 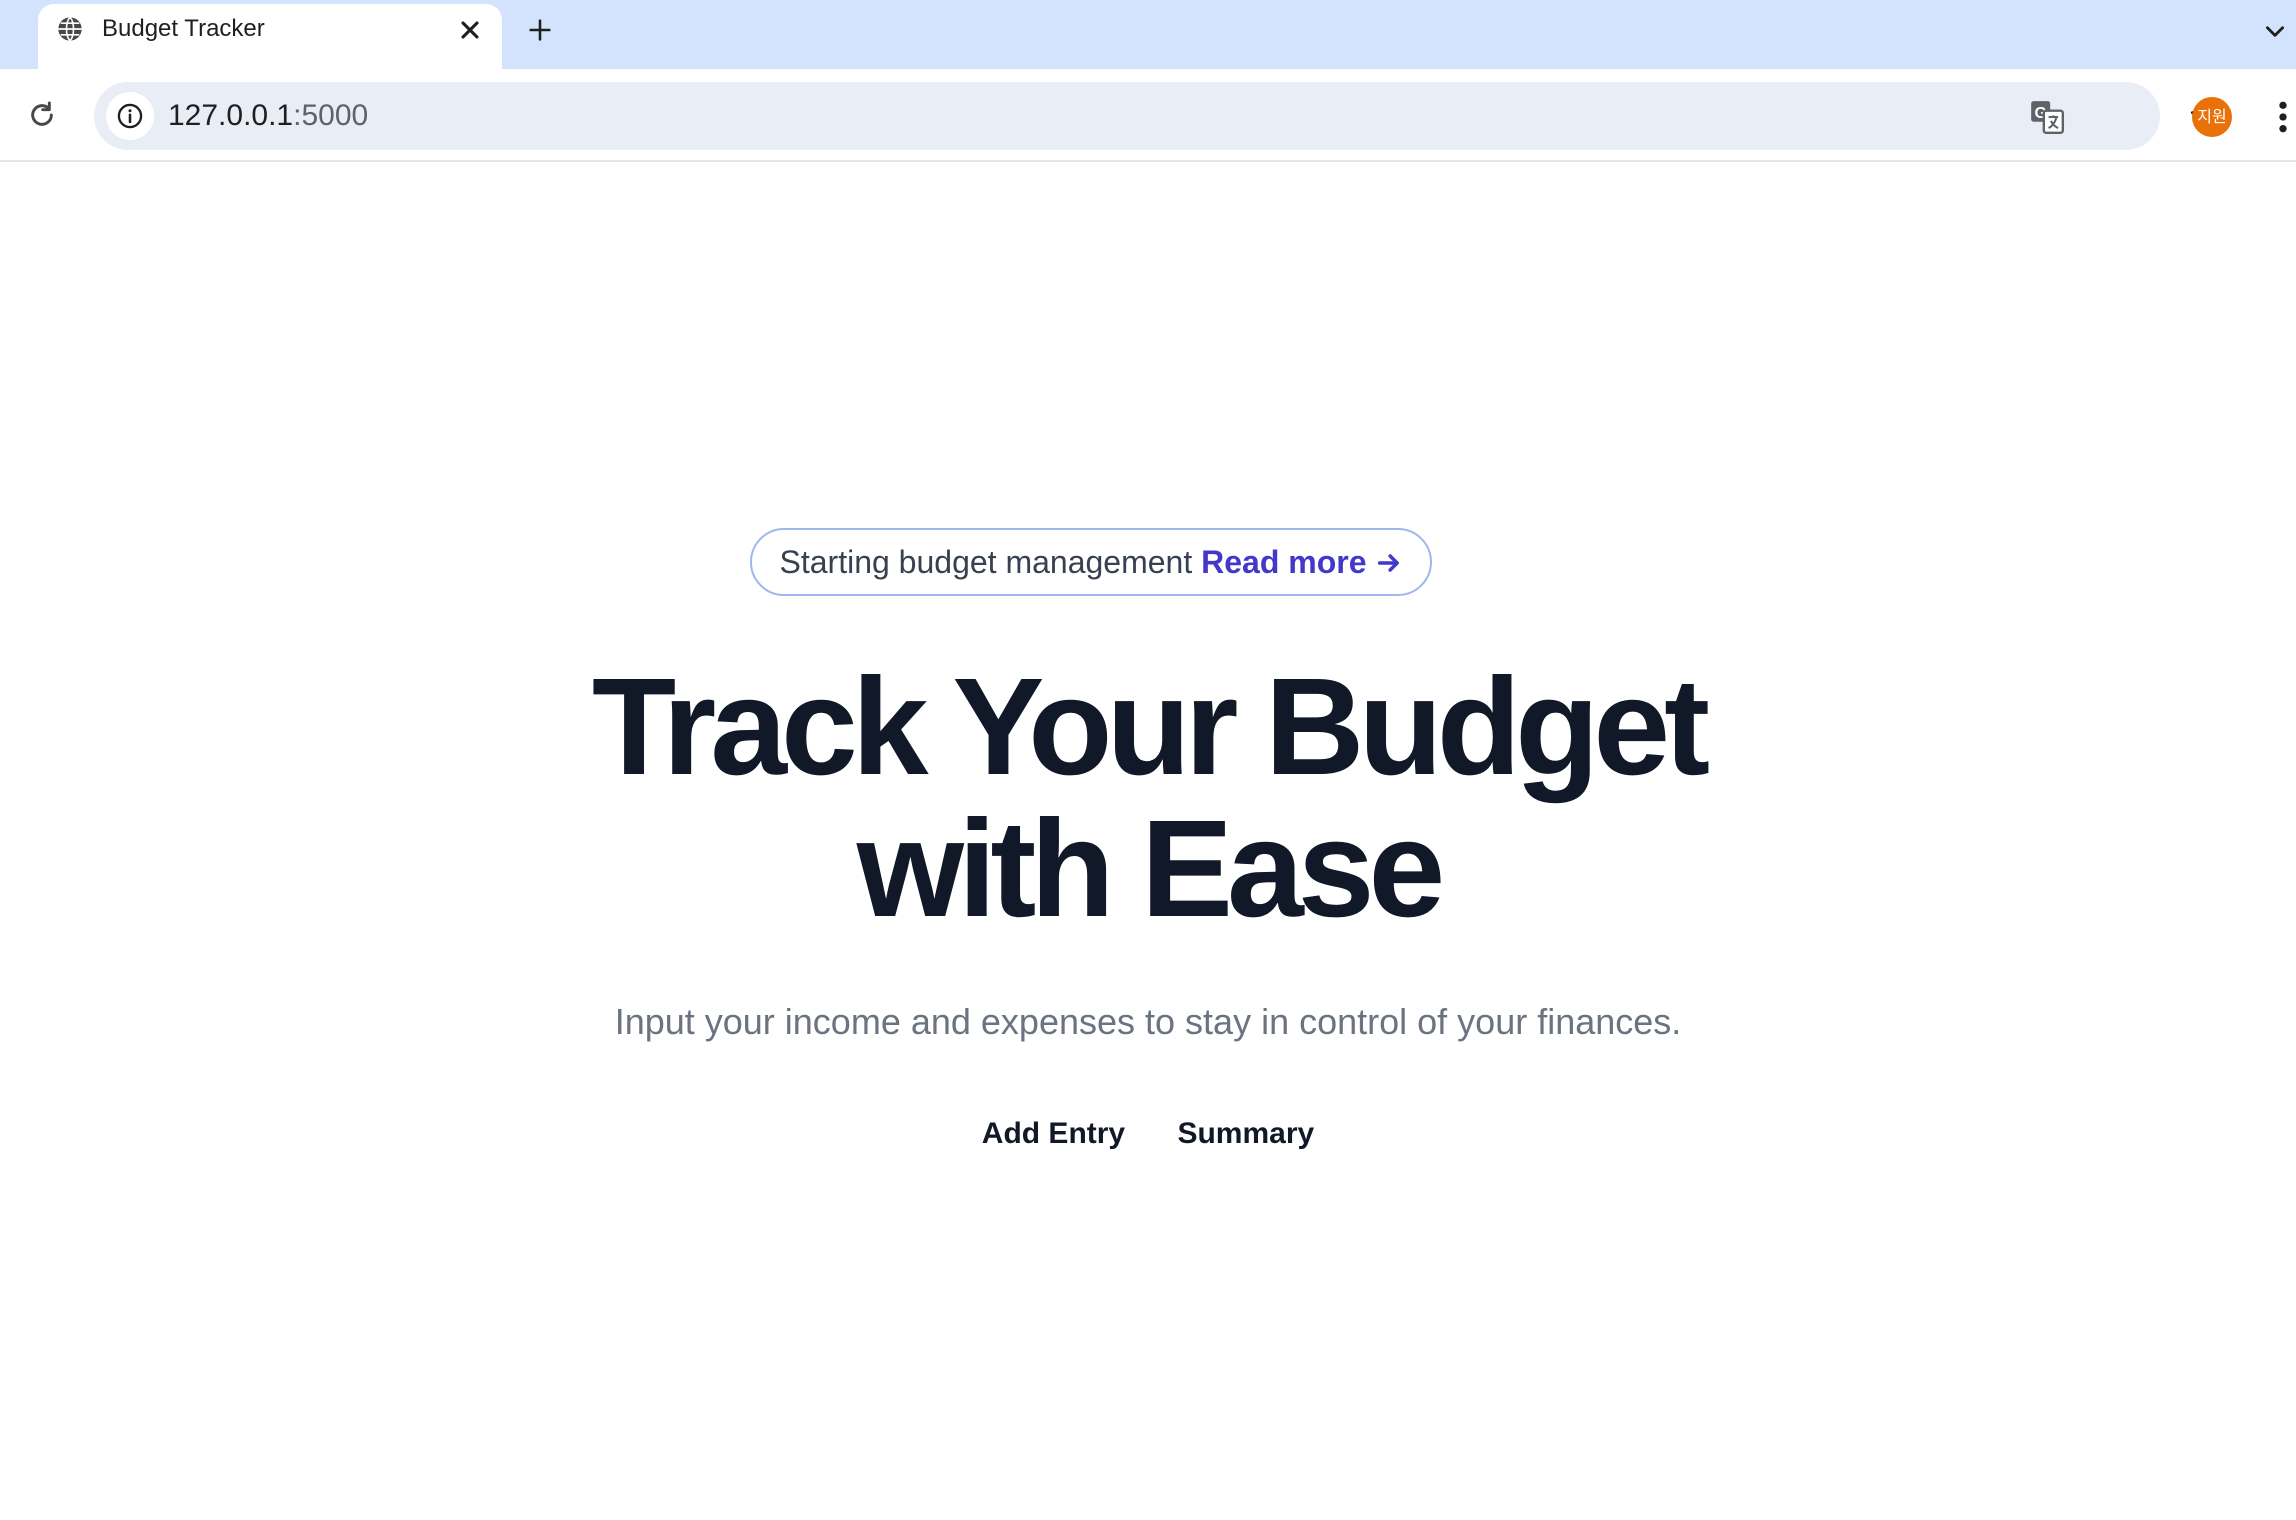 What do you see at coordinates (2275, 31) in the screenshot?
I see `chevron-down-icon` at bounding box center [2275, 31].